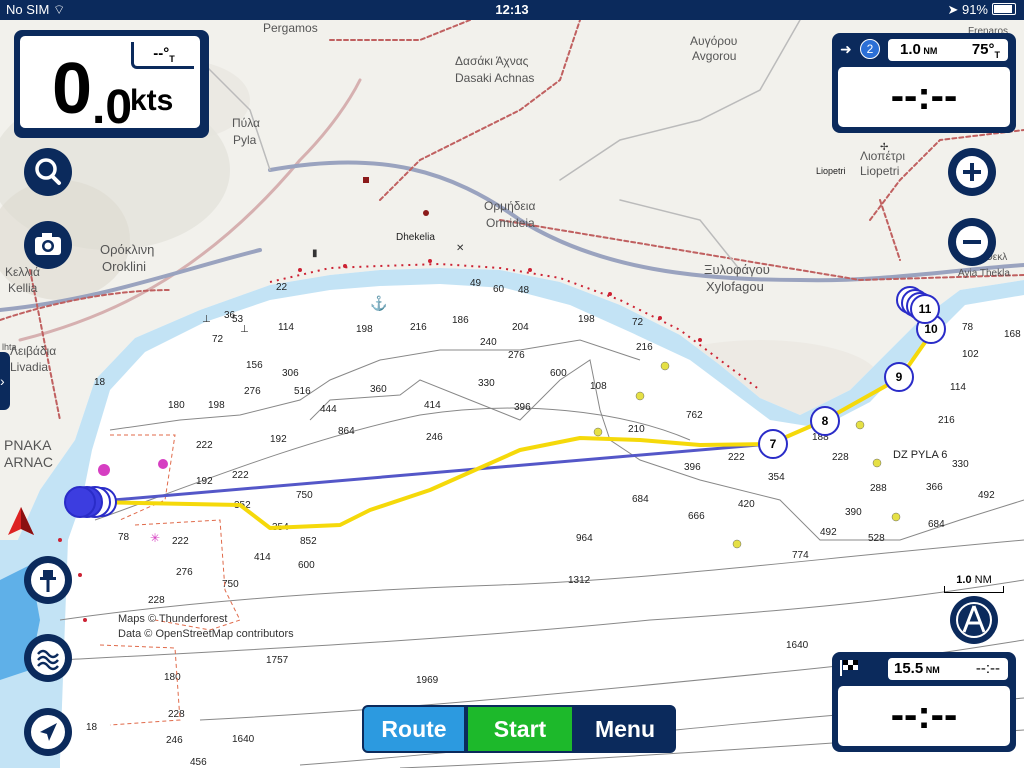  Describe the element at coordinates (246, 123) in the screenshot. I see `label-pyla-gr: Πύλα` at that location.